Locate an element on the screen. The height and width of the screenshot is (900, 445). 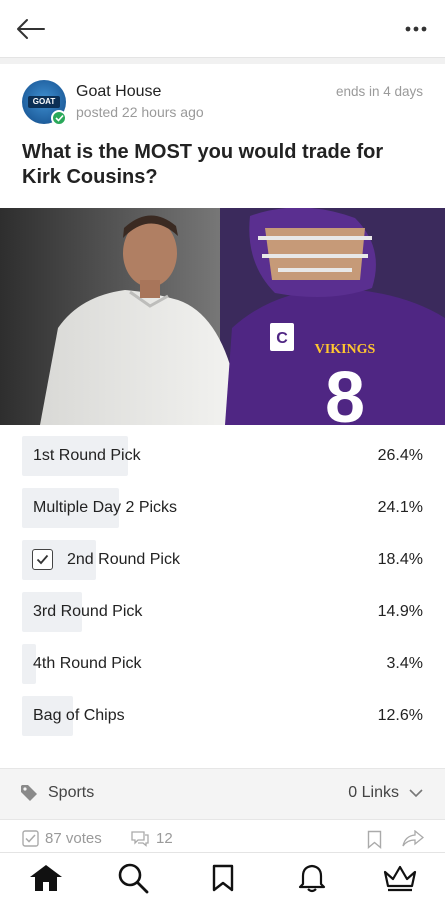
more-icon is located at coordinates (416, 29).